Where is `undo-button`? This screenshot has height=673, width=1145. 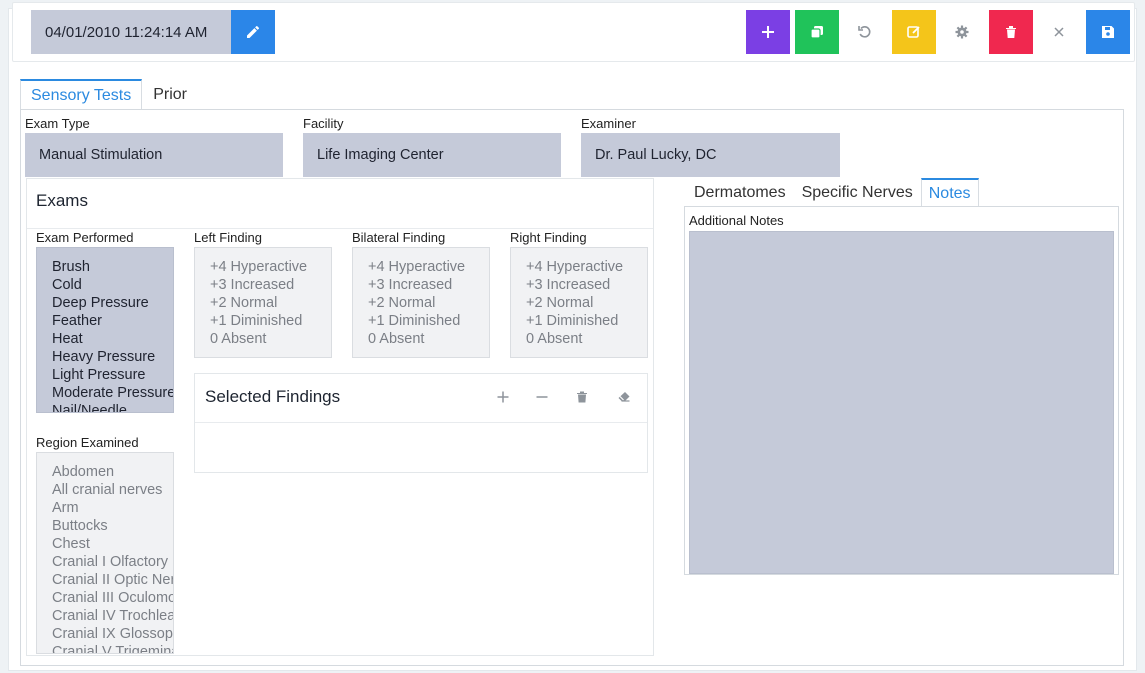 undo-button is located at coordinates (865, 32).